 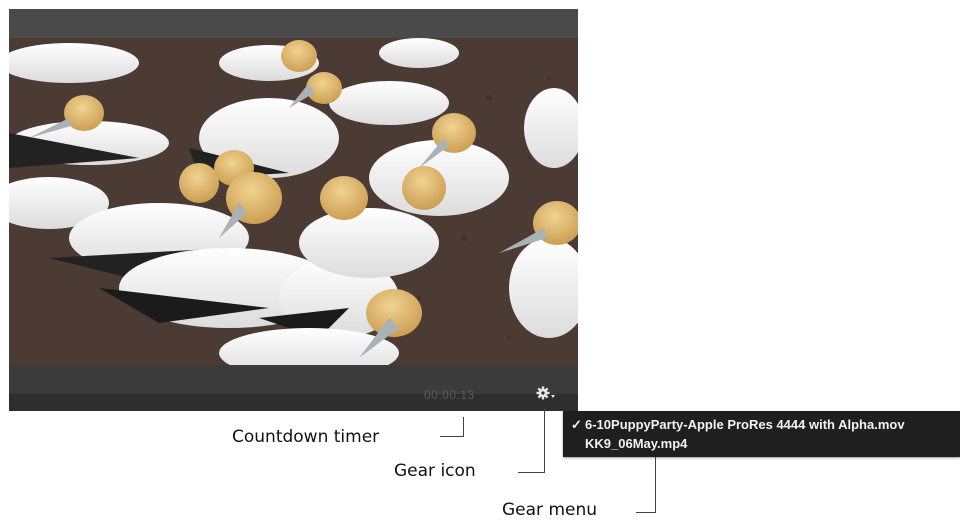 I want to click on checkmark-icon: ✓, so click(x=576, y=424).